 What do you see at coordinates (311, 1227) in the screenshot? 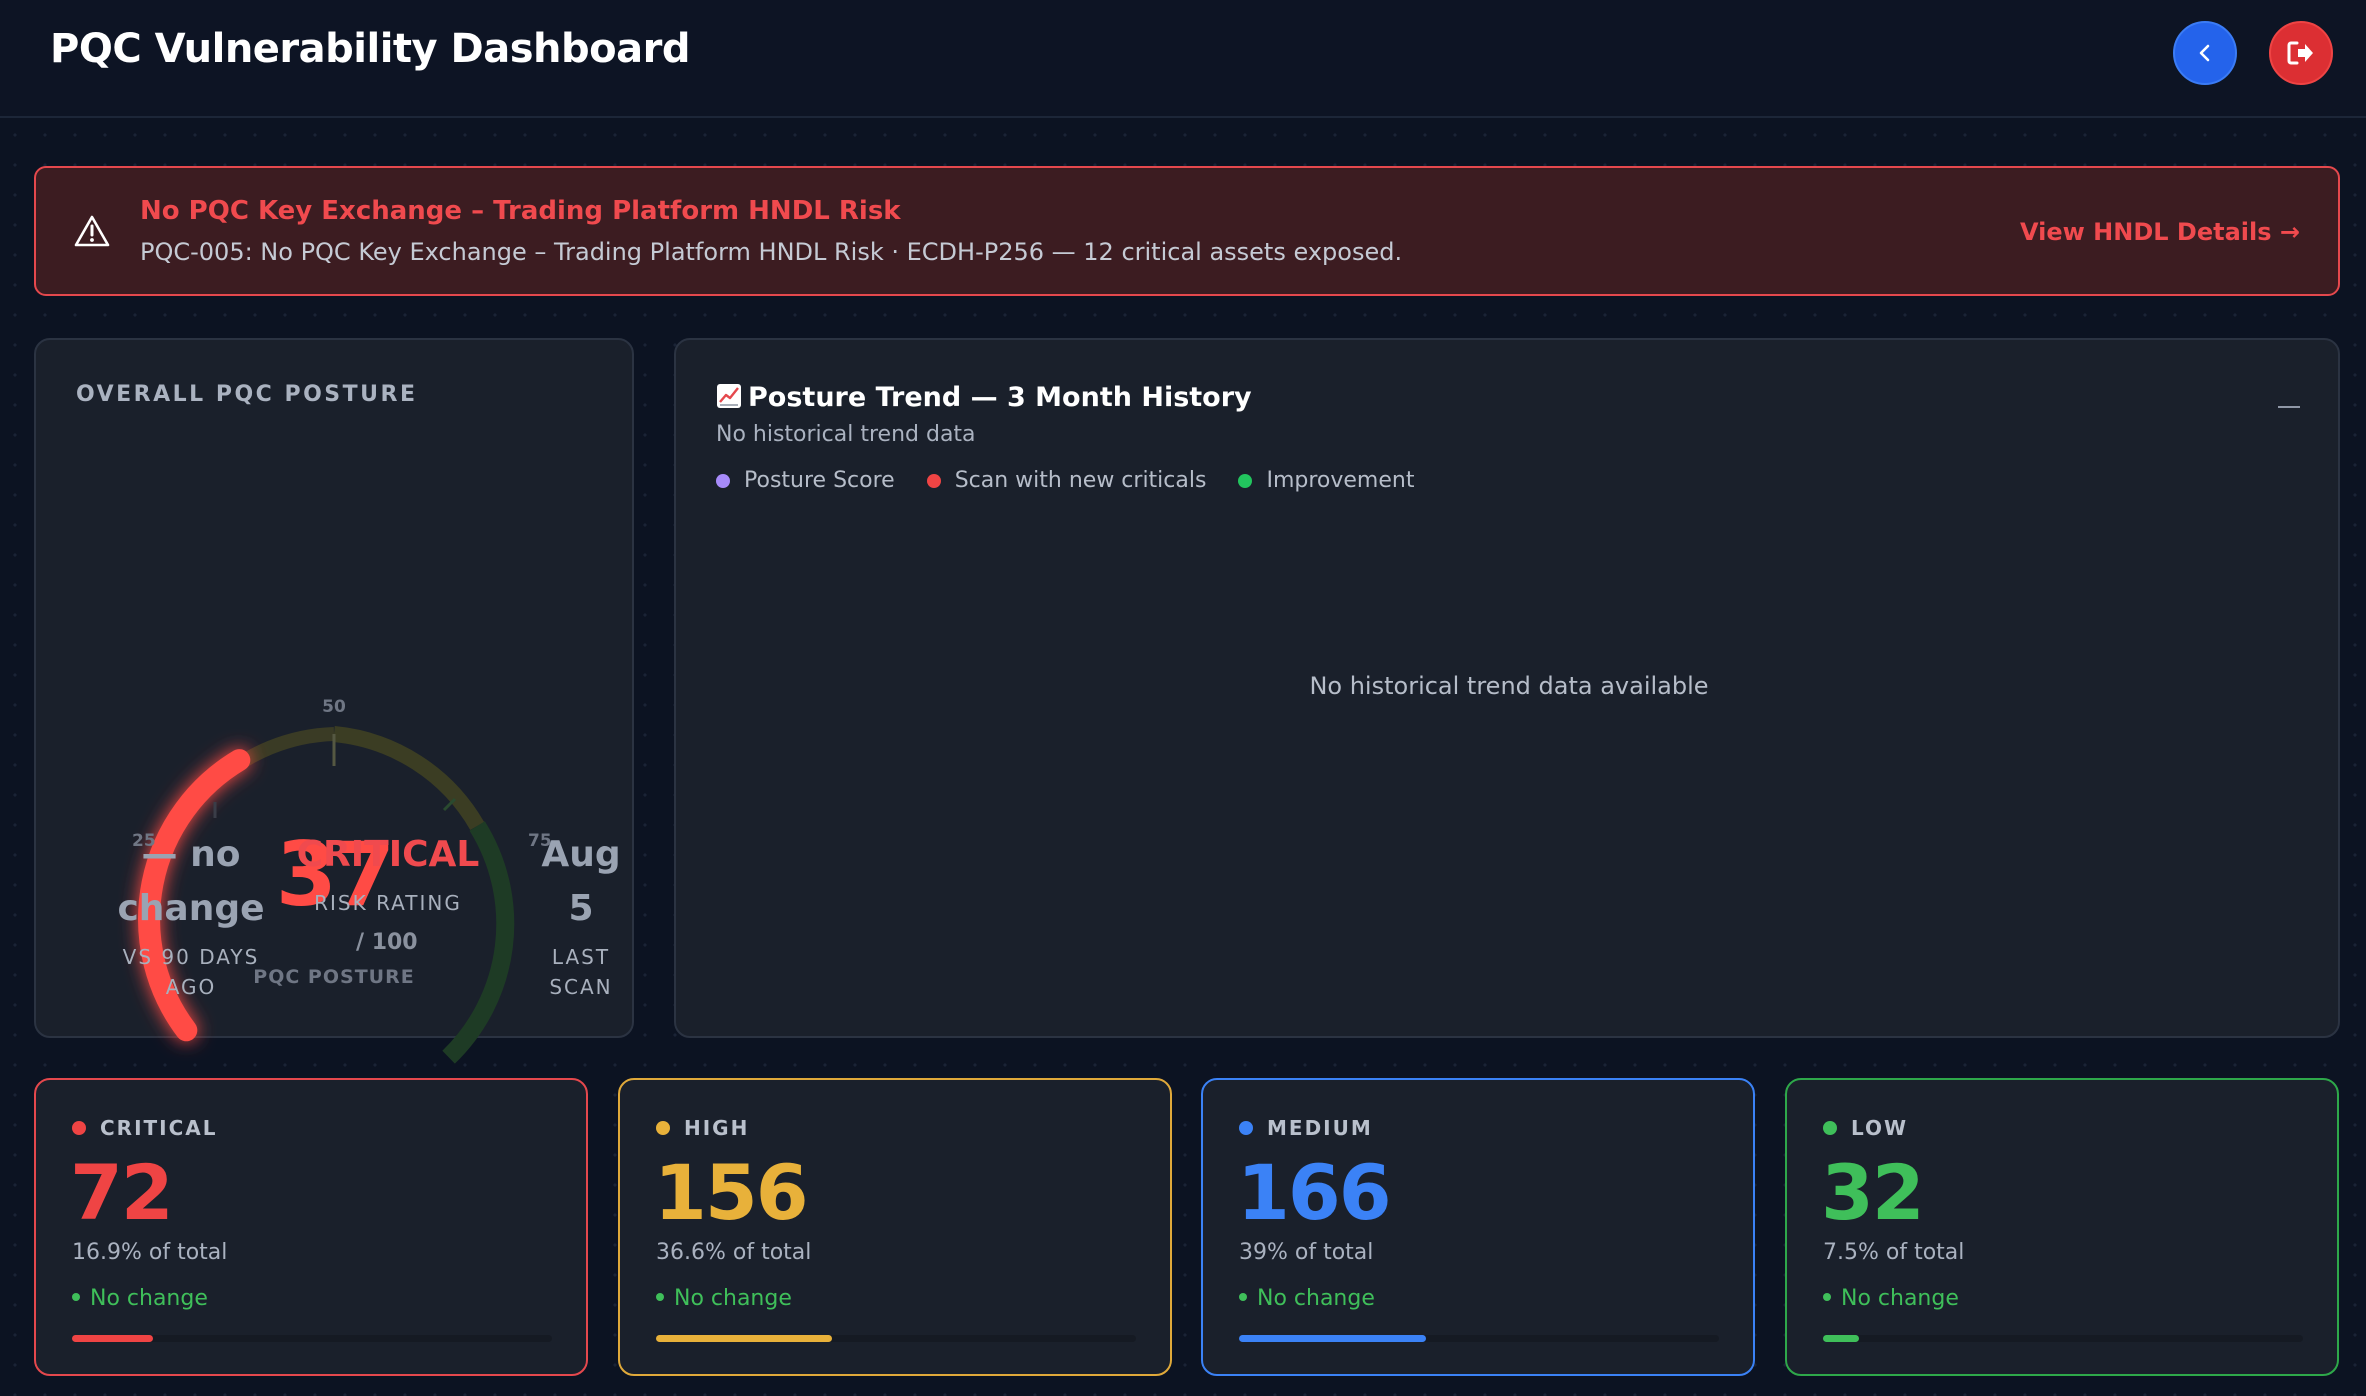
I see `severity-card-critical: CRITICAL 72 16.9% of total No change` at bounding box center [311, 1227].